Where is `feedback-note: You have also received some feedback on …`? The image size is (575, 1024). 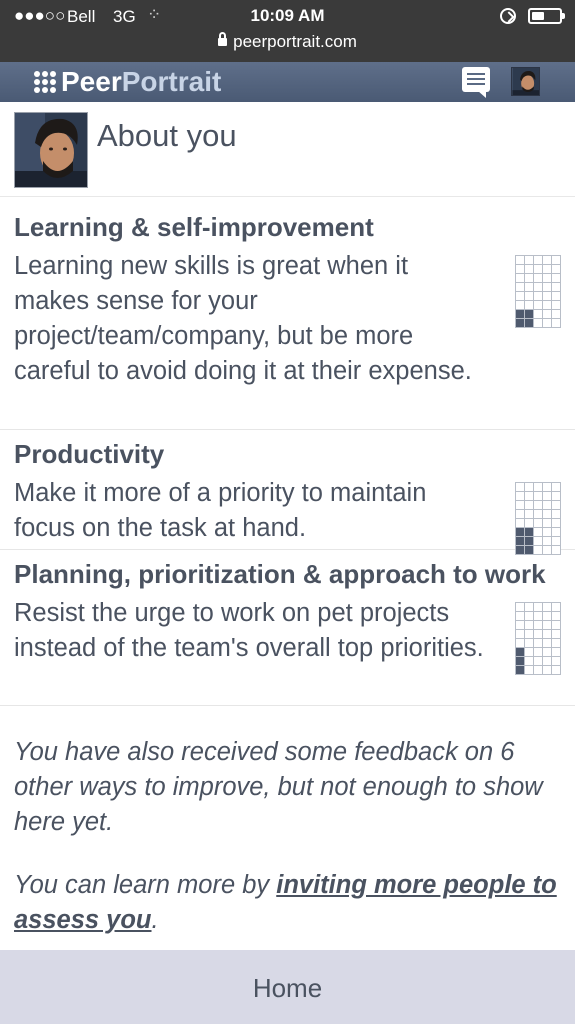
feedback-note: You have also received some feedback on … is located at coordinates (278, 787).